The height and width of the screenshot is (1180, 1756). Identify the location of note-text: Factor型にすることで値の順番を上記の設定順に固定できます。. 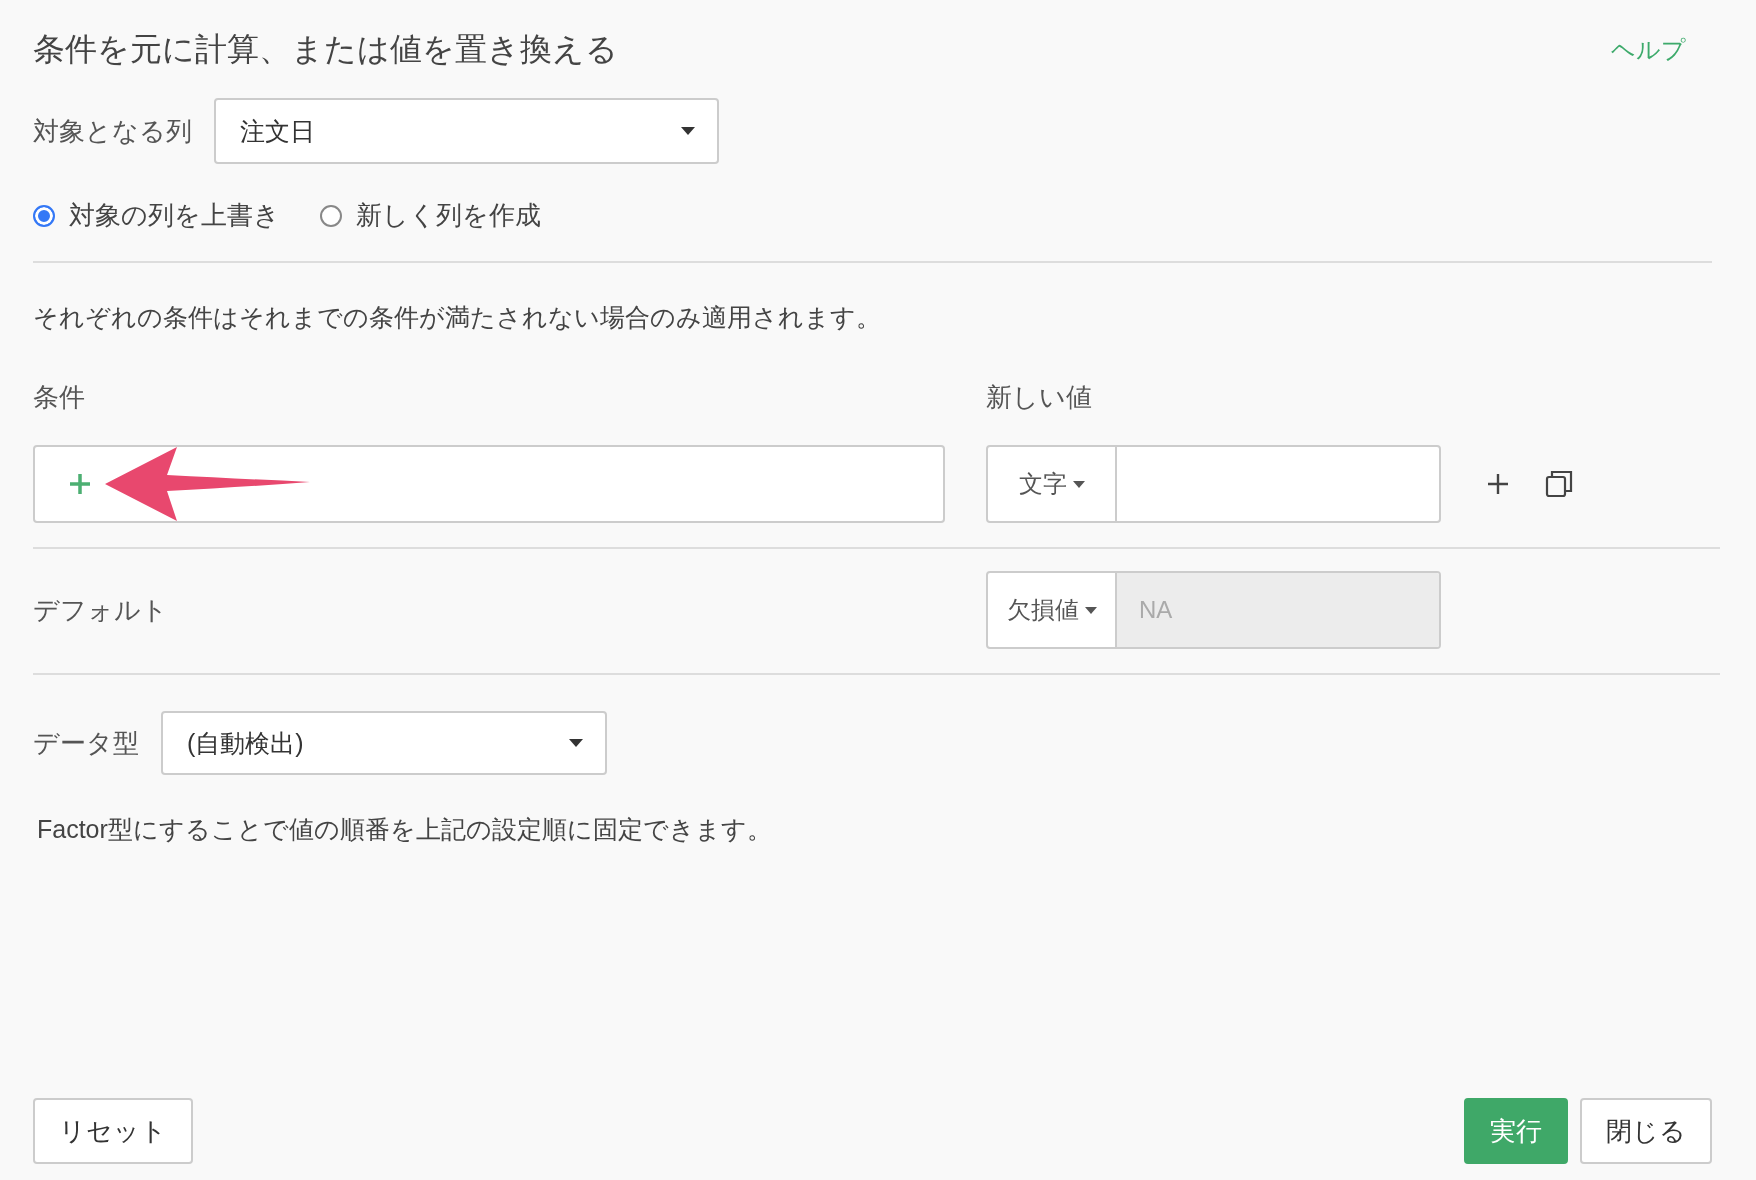
(405, 829).